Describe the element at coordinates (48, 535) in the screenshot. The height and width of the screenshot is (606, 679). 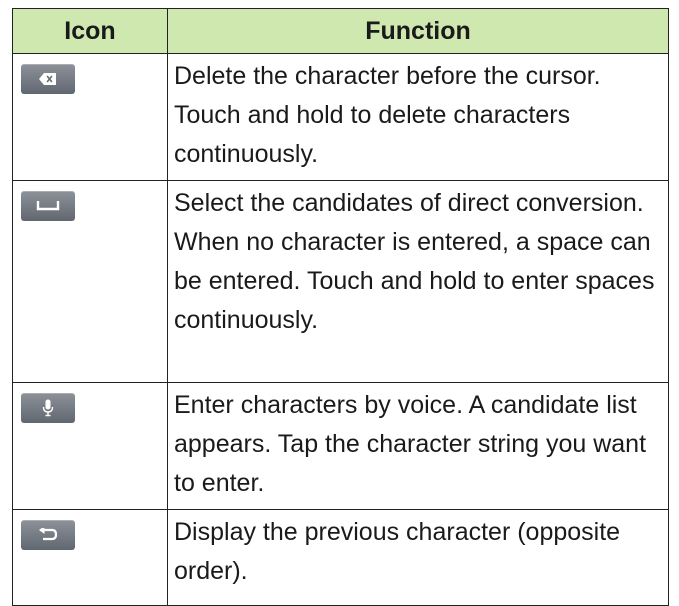
I see `undo-icon` at that location.